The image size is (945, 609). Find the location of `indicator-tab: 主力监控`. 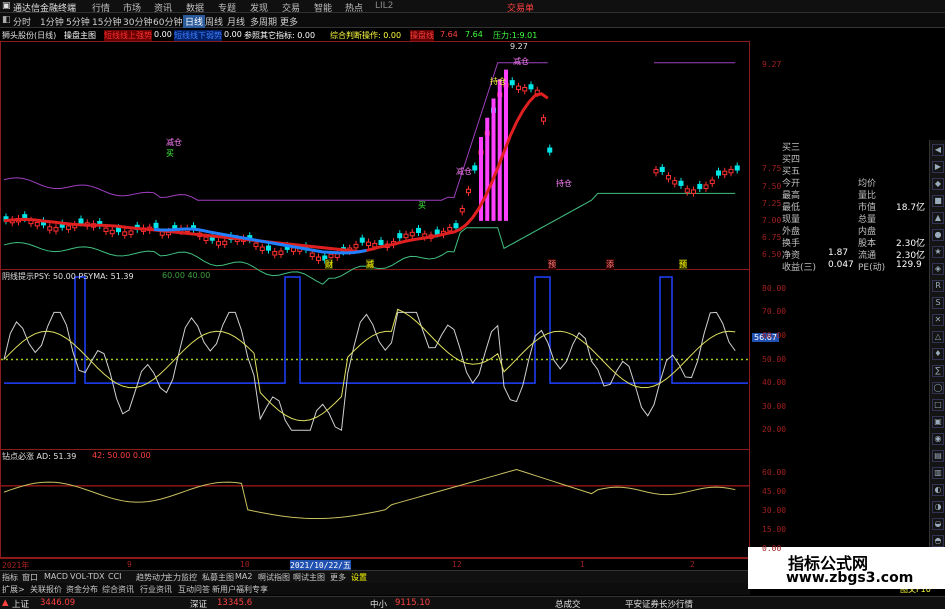

indicator-tab: 主力监控 is located at coordinates (181, 577).